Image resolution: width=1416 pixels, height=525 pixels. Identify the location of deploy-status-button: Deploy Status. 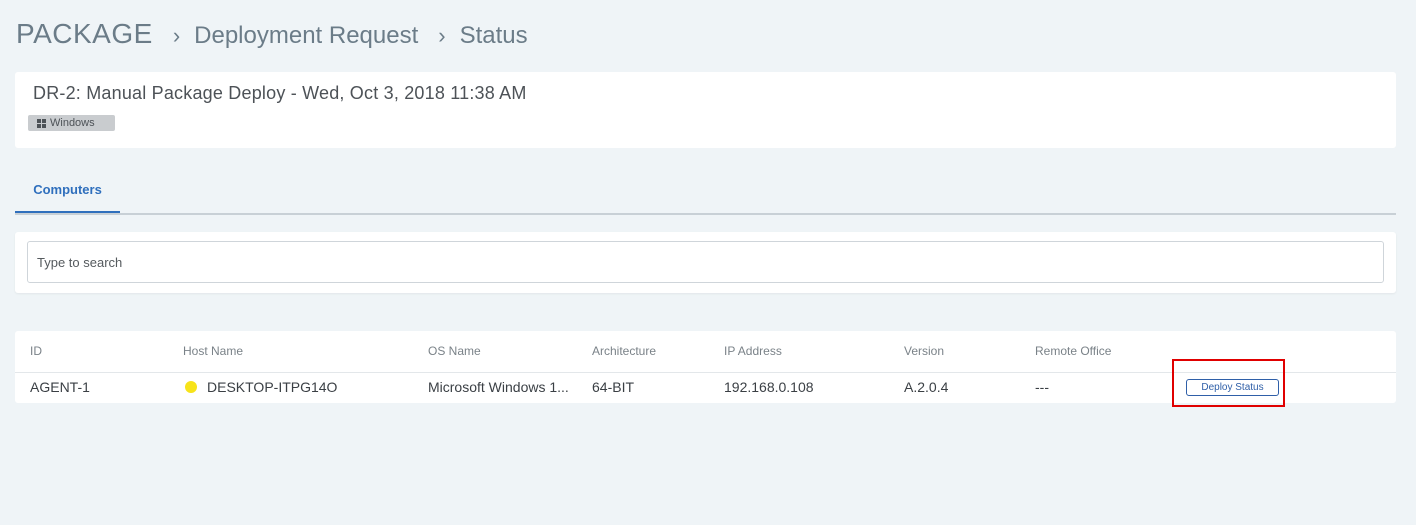
(1232, 387).